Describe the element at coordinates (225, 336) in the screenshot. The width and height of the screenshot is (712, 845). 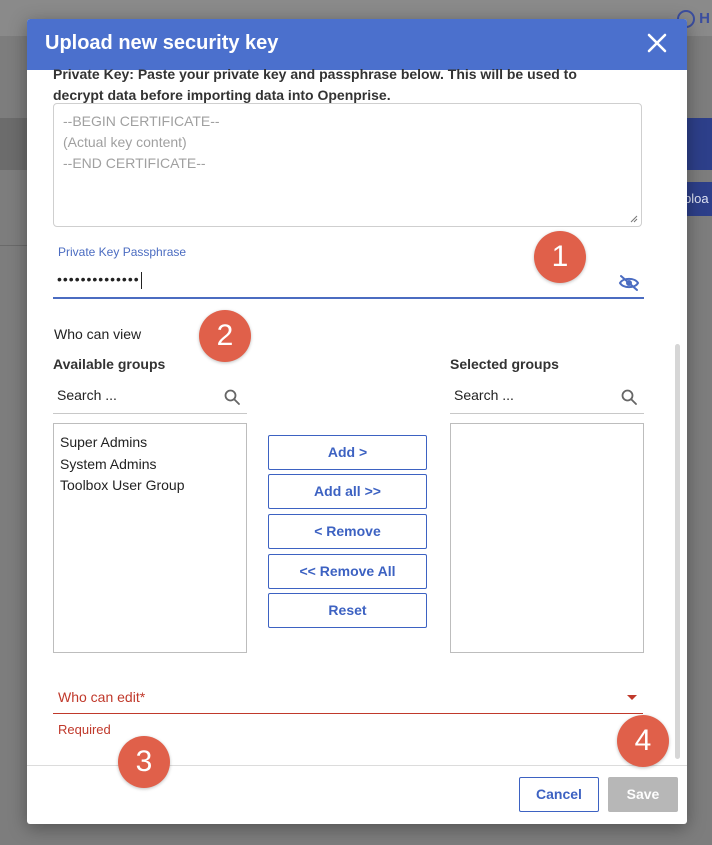
I see `callout-badge: 2` at that location.